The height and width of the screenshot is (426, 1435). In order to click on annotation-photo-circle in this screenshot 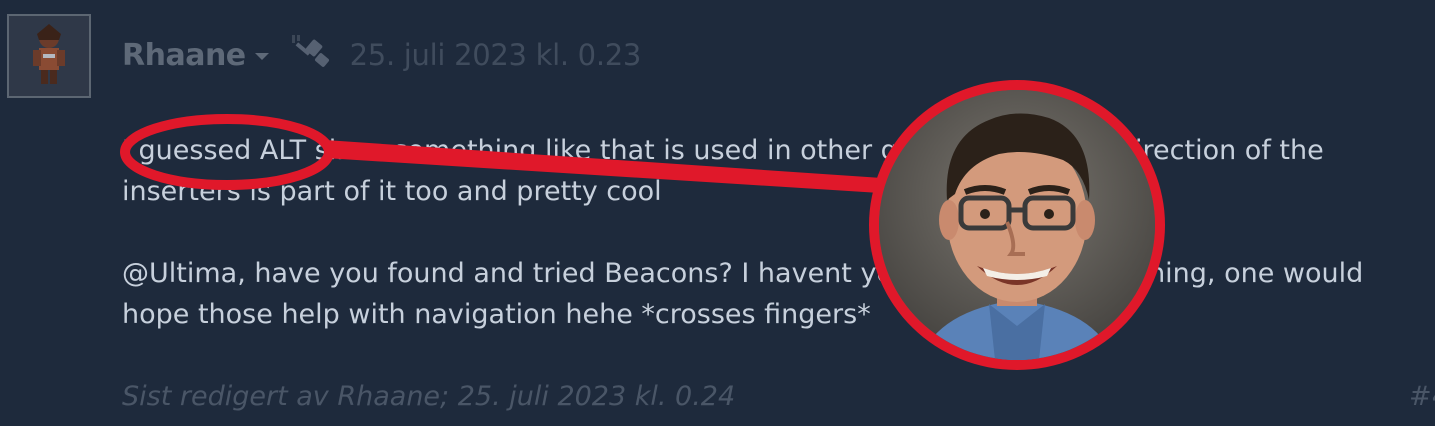, I will do `click(1017, 225)`.